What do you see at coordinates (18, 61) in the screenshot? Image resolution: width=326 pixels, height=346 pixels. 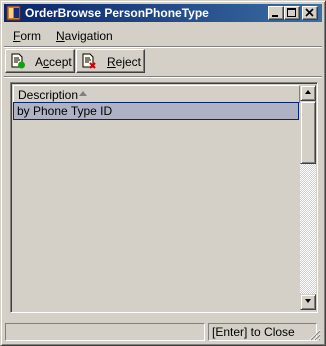 I see `document-check-icon` at bounding box center [18, 61].